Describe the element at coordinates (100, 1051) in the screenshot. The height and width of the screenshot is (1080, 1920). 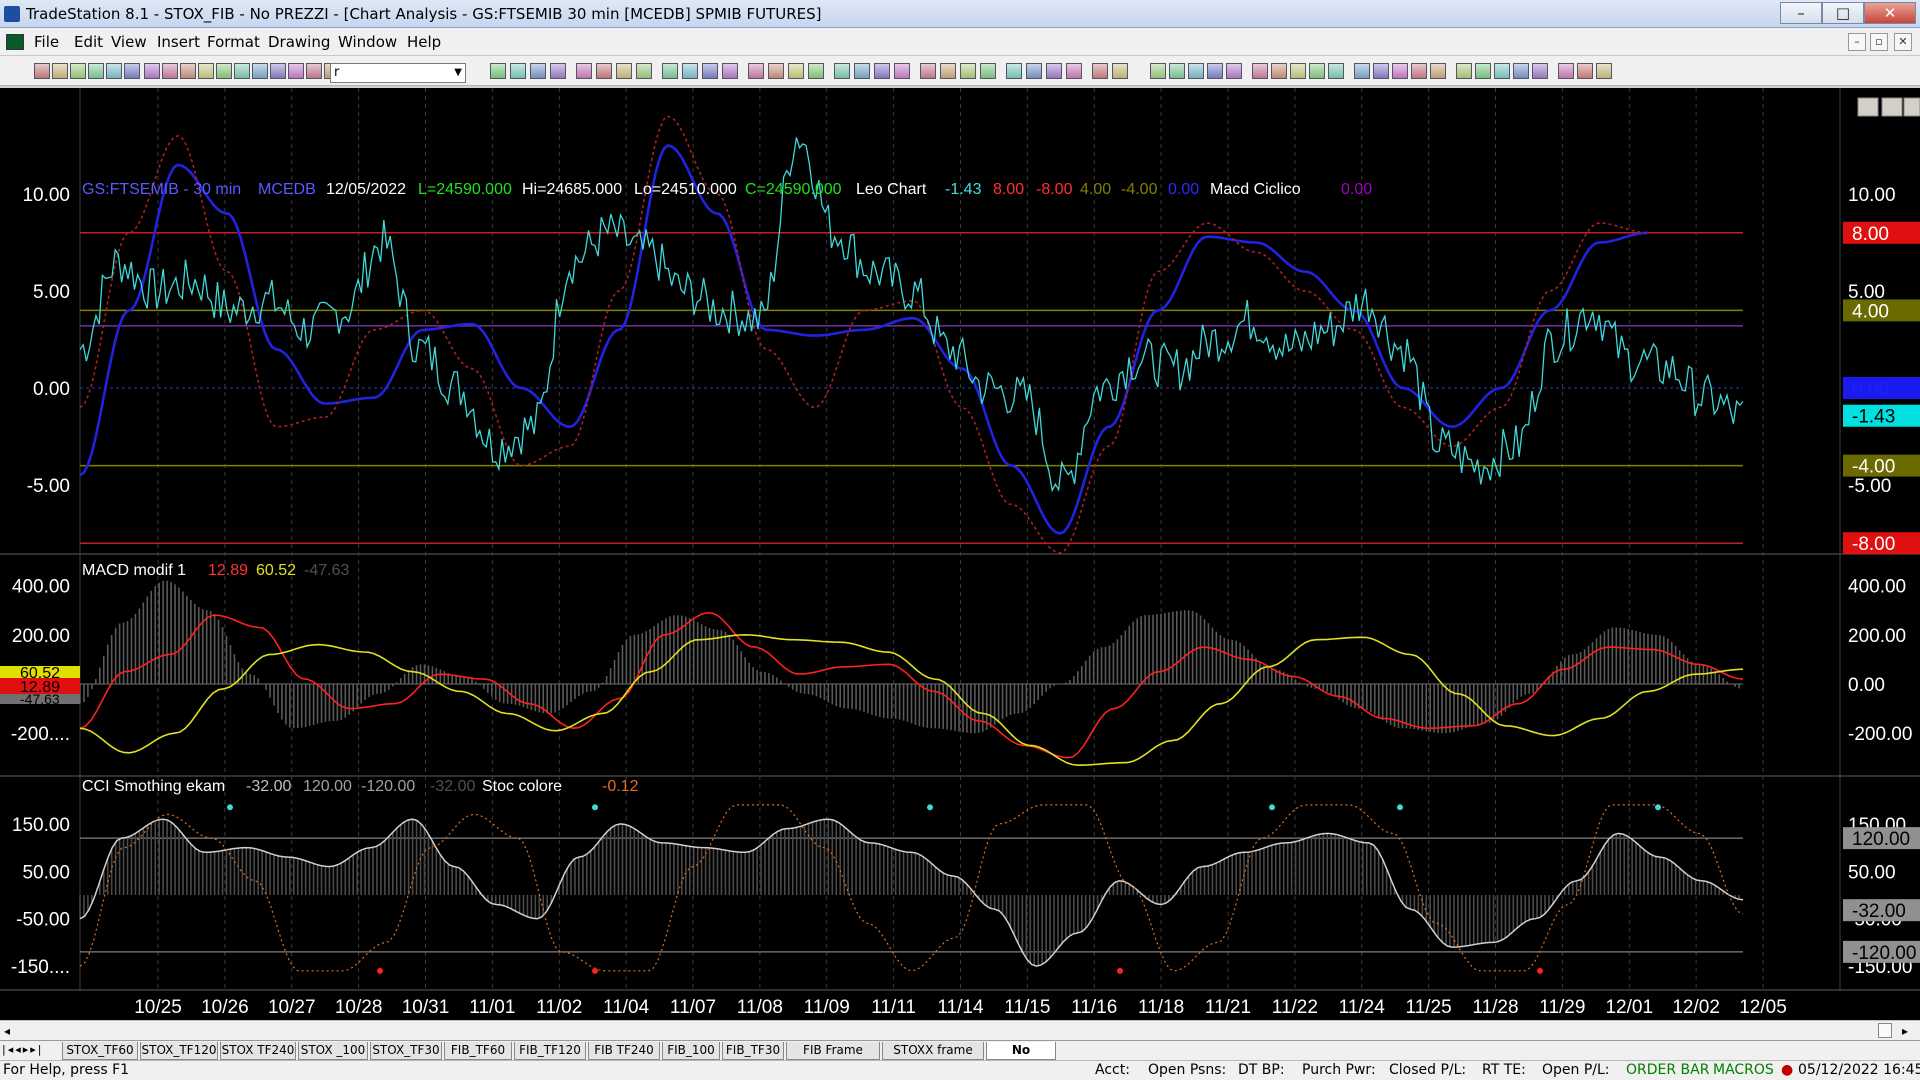
I see `tab-stox-tf60: STOX_TF60` at that location.